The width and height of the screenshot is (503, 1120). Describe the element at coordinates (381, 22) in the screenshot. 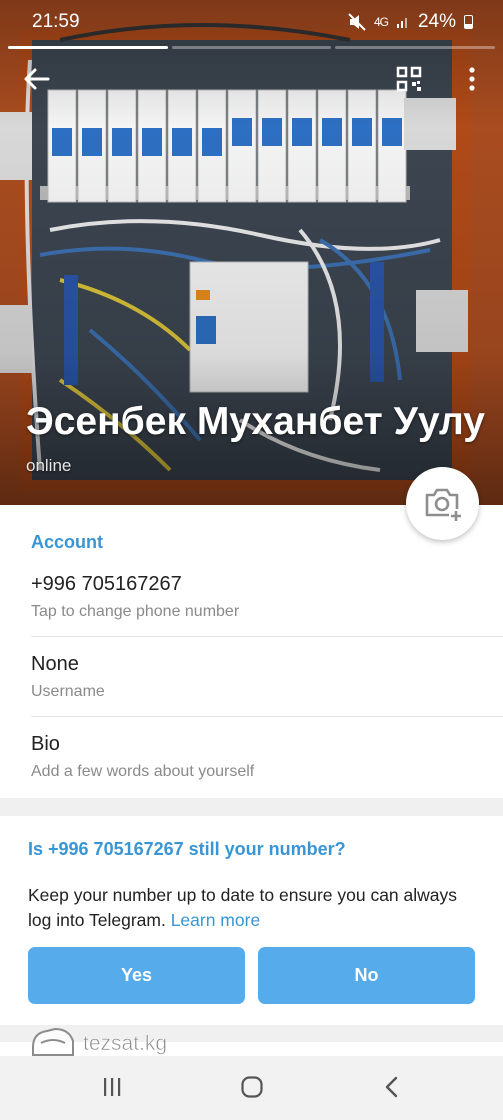

I see `network-type: 4G` at that location.